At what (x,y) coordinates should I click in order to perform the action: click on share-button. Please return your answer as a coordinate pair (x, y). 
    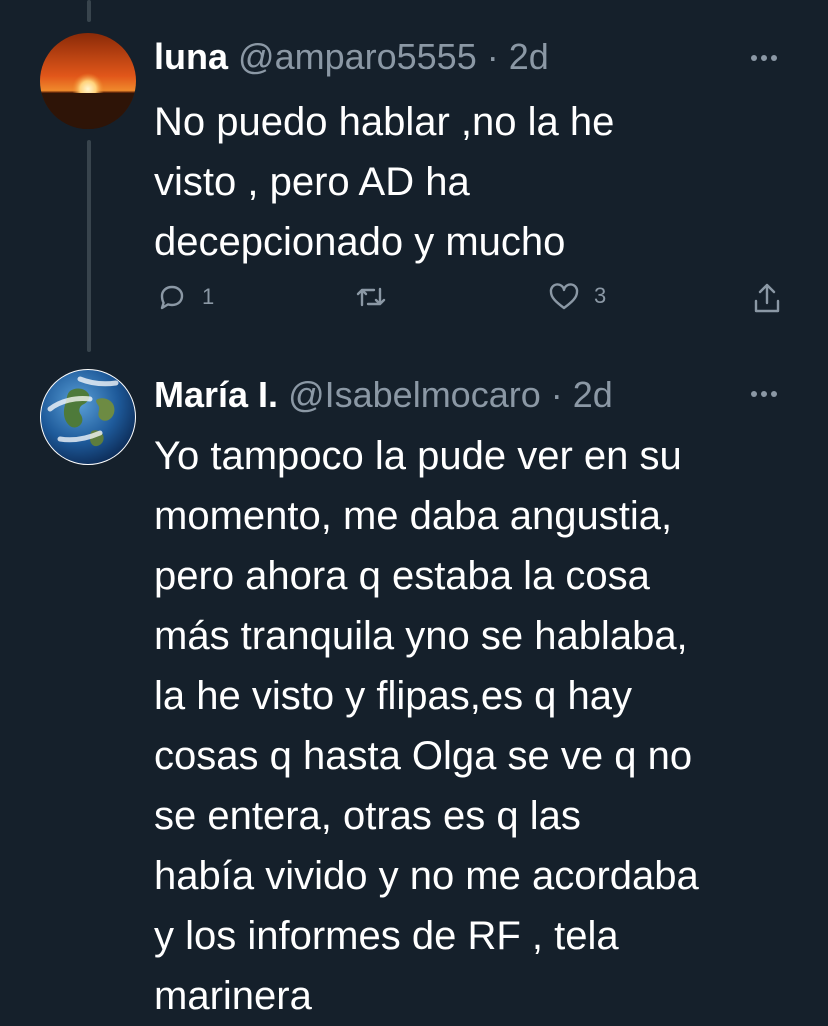
    Looking at the image, I should click on (767, 298).